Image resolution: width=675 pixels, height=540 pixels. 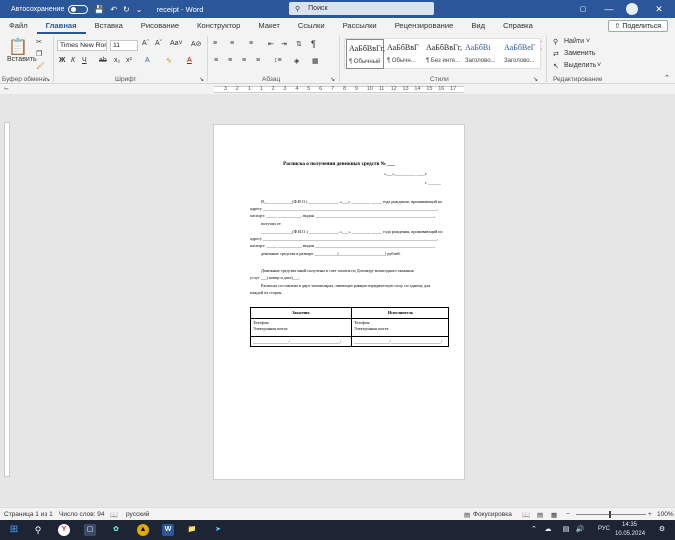 I want to click on decrease-indent-icon: ⇤, so click(x=271, y=44).